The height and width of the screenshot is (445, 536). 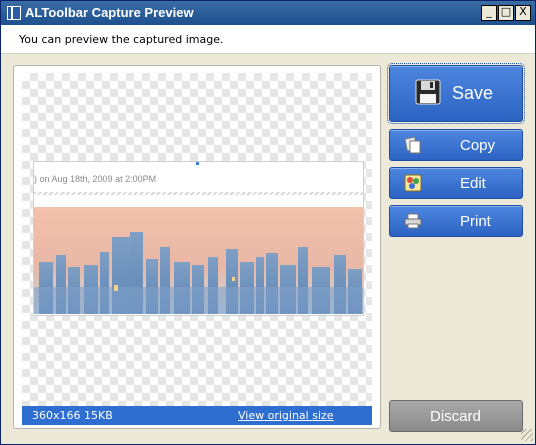 What do you see at coordinates (428, 92) in the screenshot?
I see `floppy-disk-icon` at bounding box center [428, 92].